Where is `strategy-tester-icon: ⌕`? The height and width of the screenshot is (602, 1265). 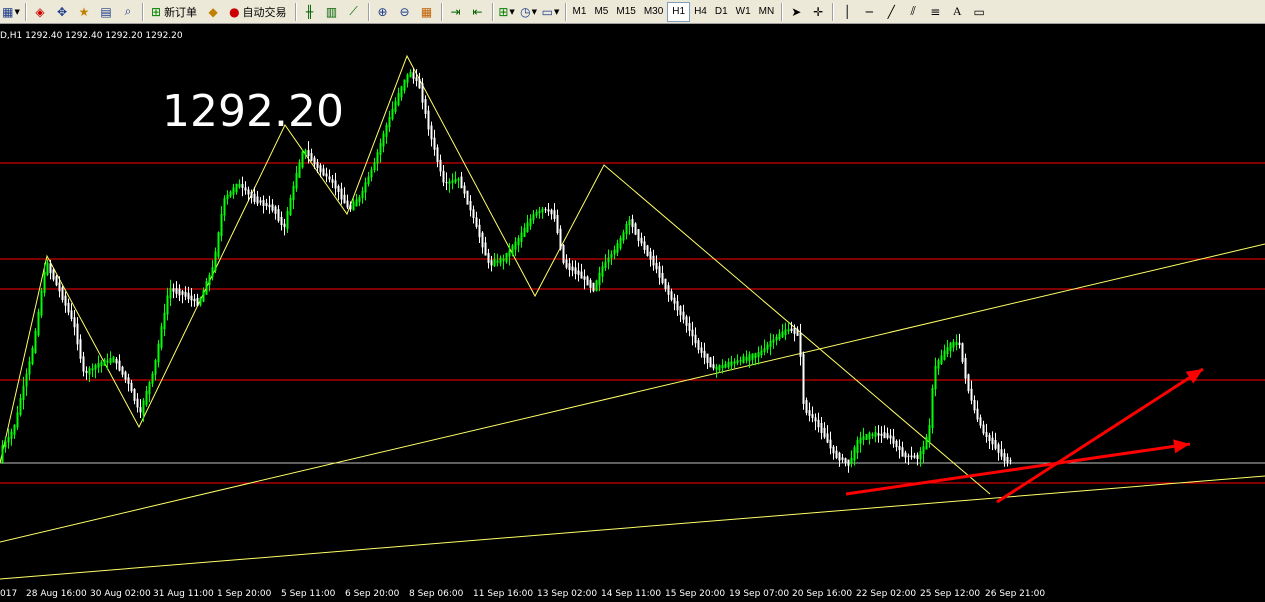
strategy-tester-icon: ⌕ is located at coordinates (128, 12).